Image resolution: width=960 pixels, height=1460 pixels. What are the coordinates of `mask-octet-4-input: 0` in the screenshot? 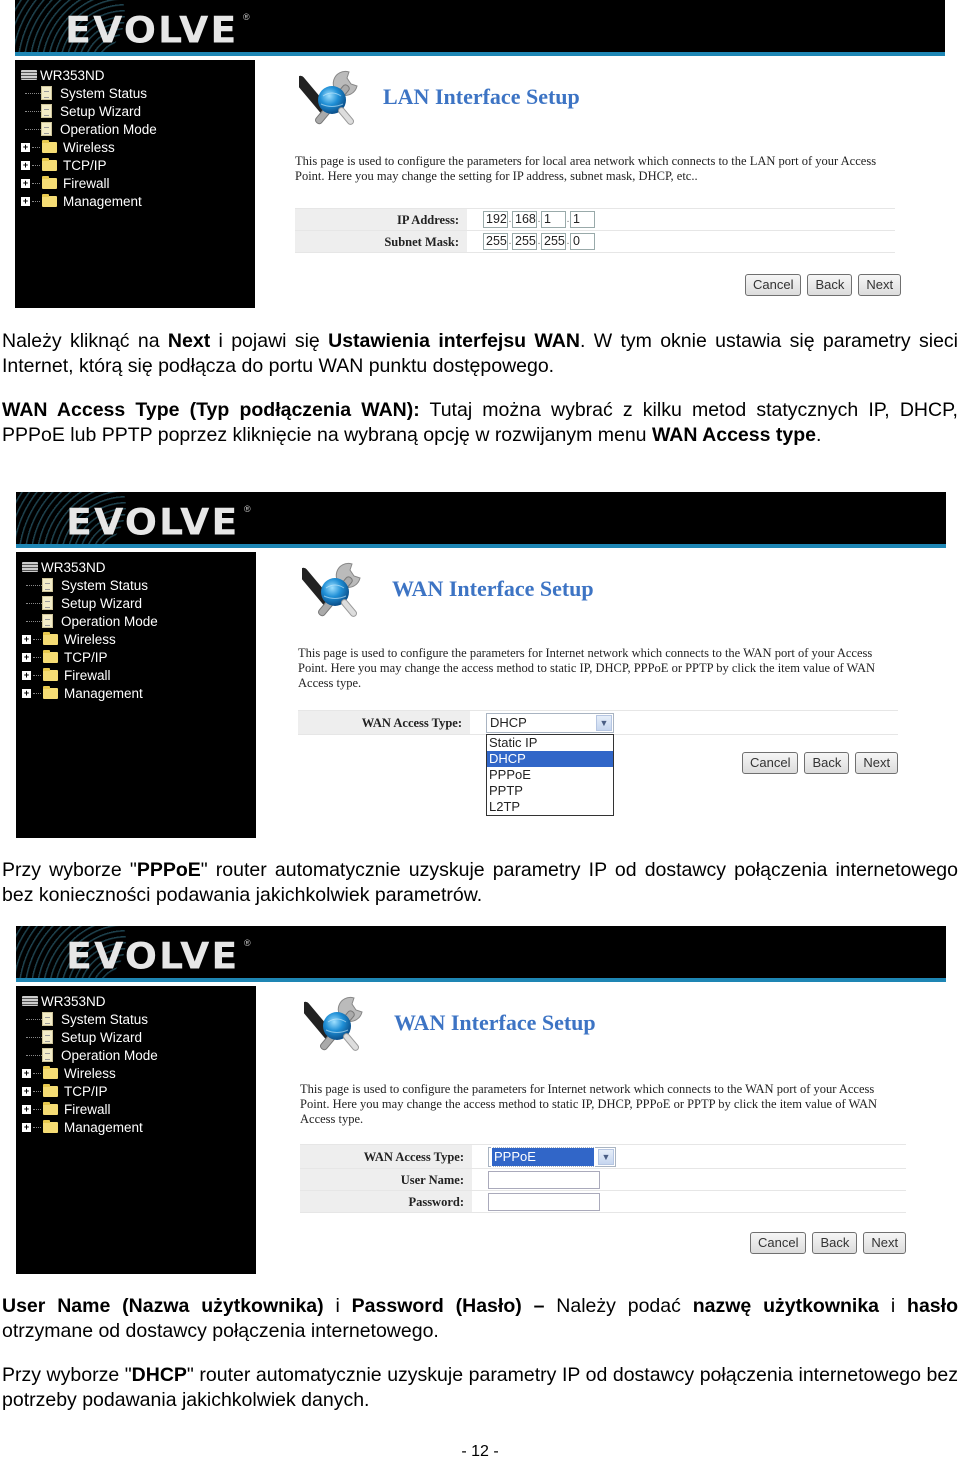 It's located at (582, 241).